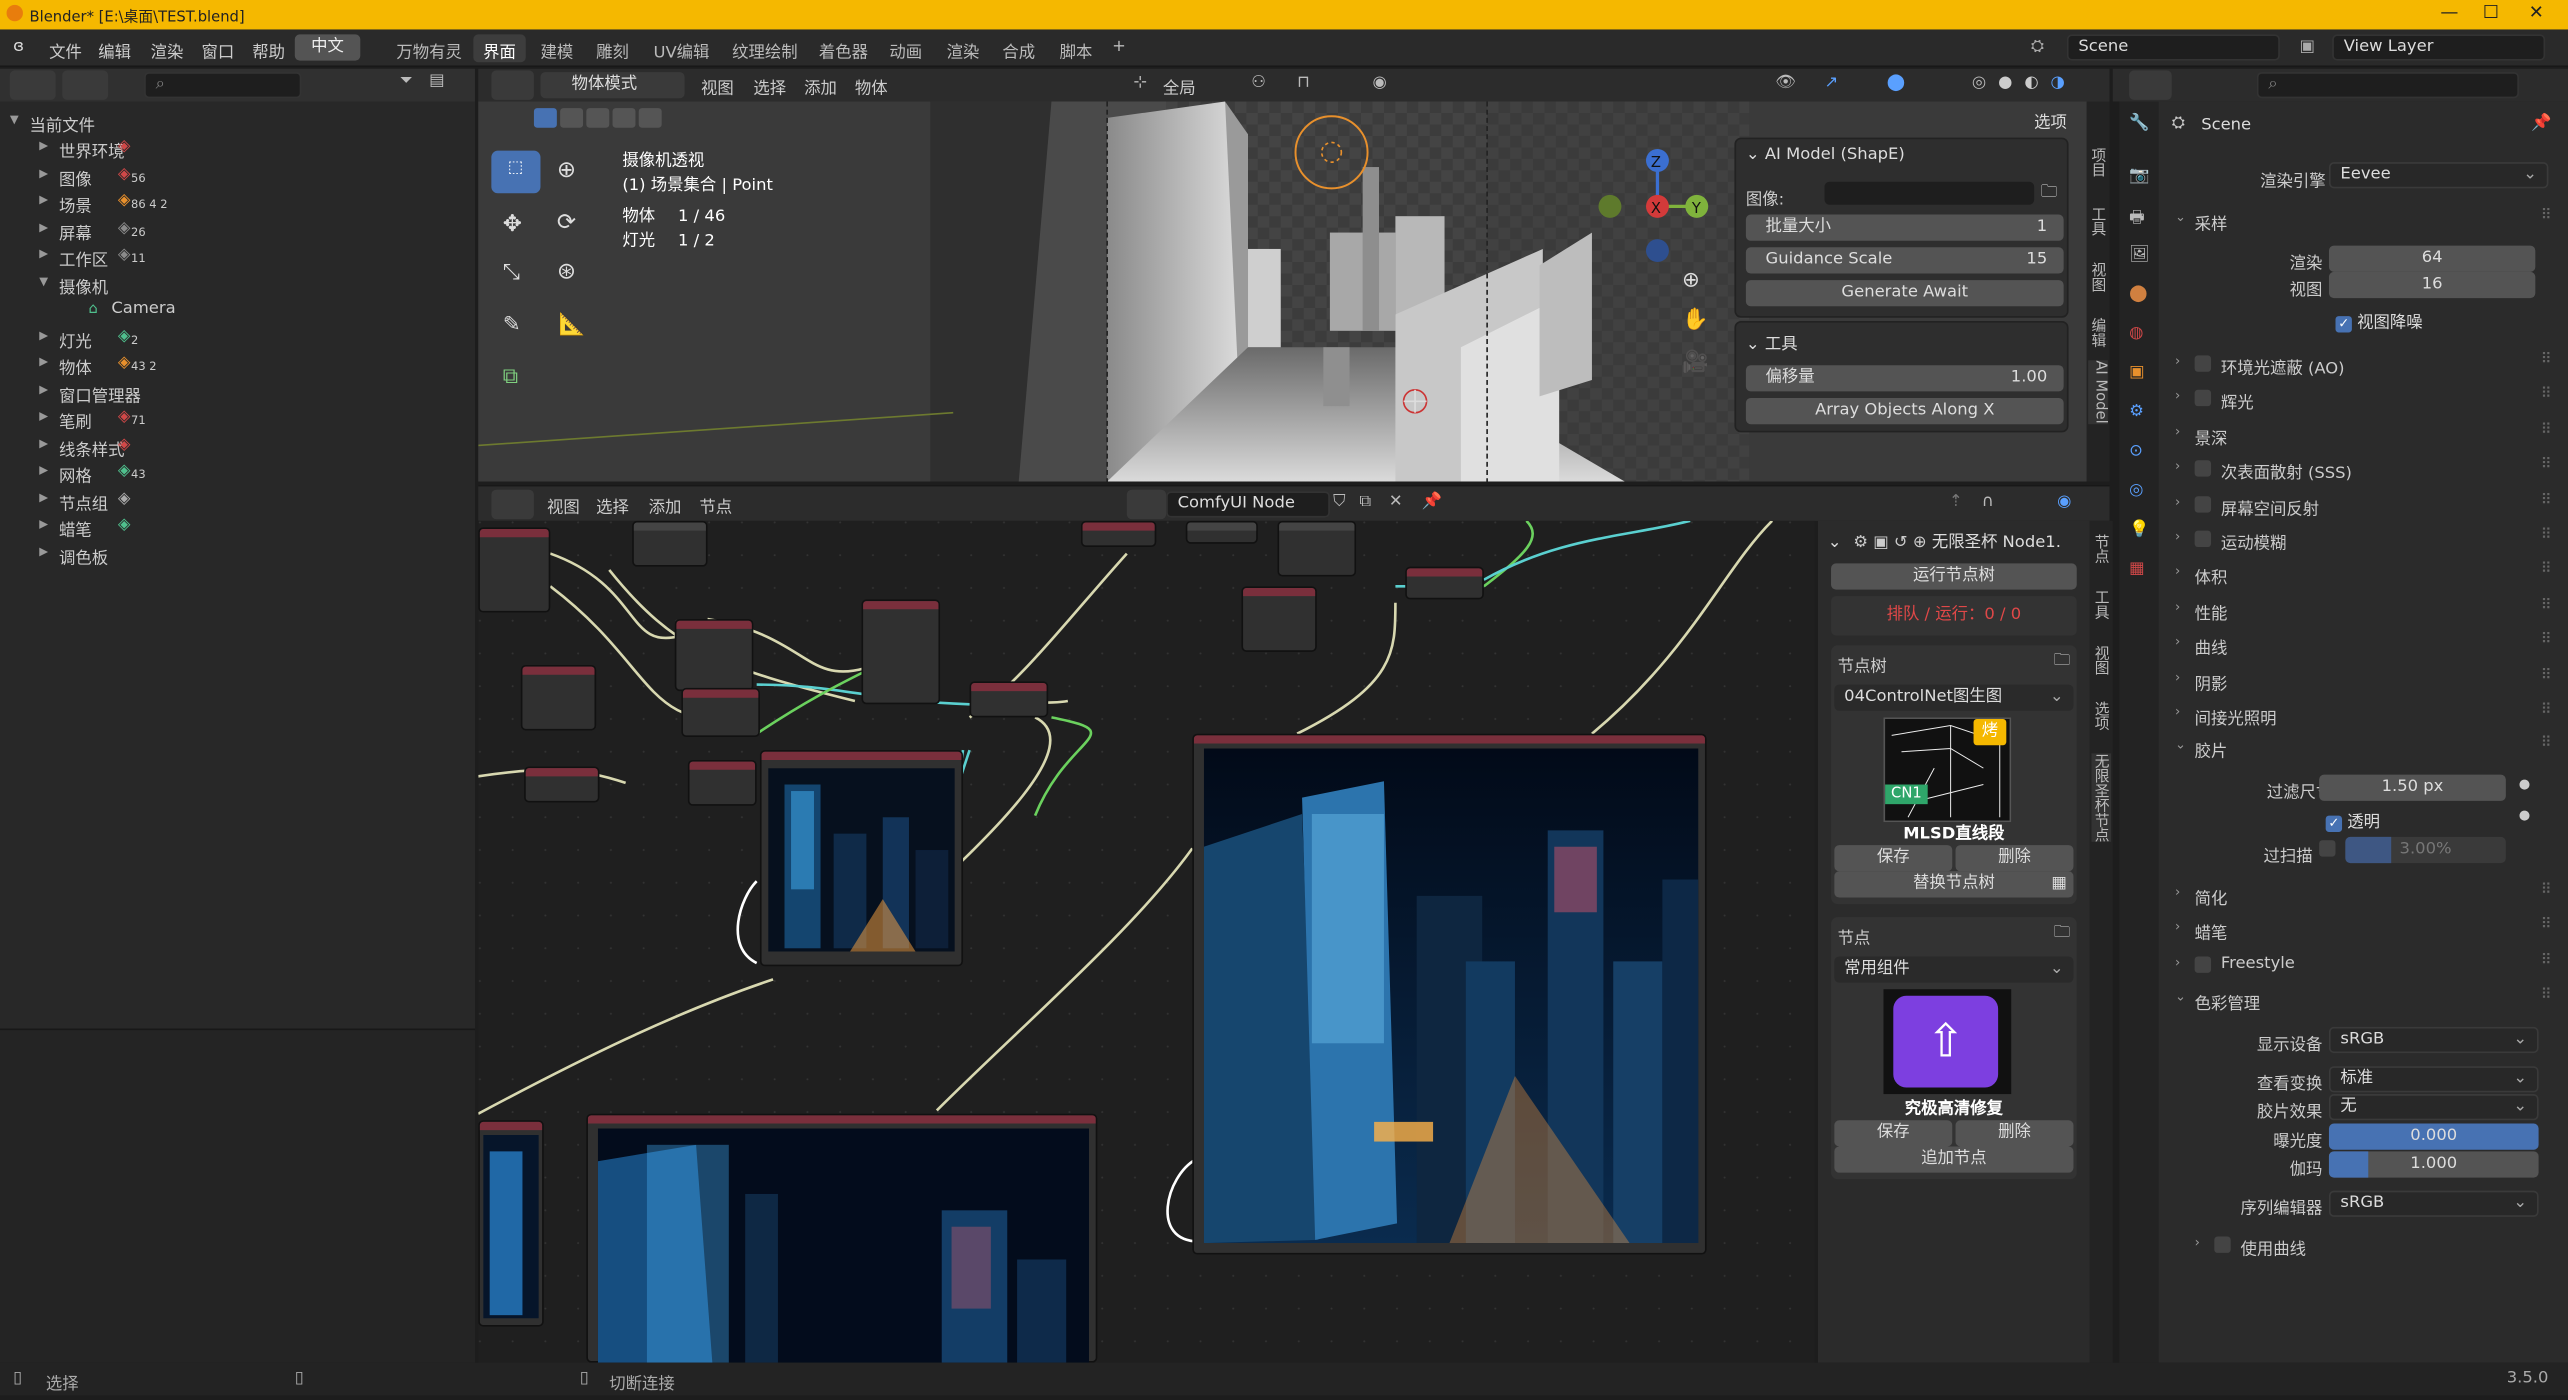 Image resolution: width=2568 pixels, height=1400 pixels. What do you see at coordinates (1904, 378) in the screenshot?
I see `offset-field: 偏移量 1.00` at bounding box center [1904, 378].